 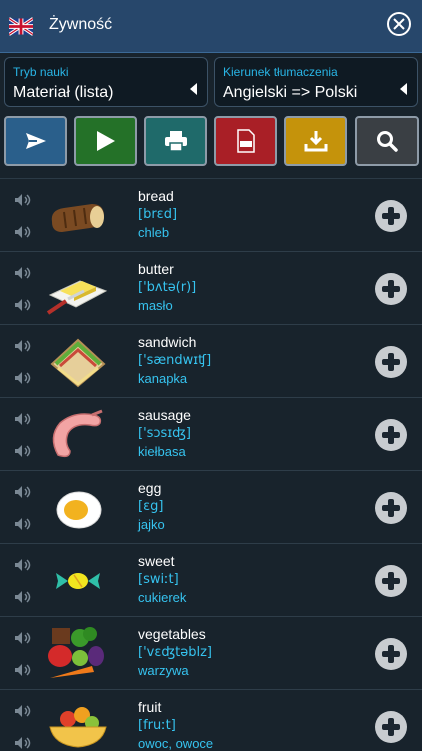 I want to click on word-translation: jajko, so click(x=151, y=524).